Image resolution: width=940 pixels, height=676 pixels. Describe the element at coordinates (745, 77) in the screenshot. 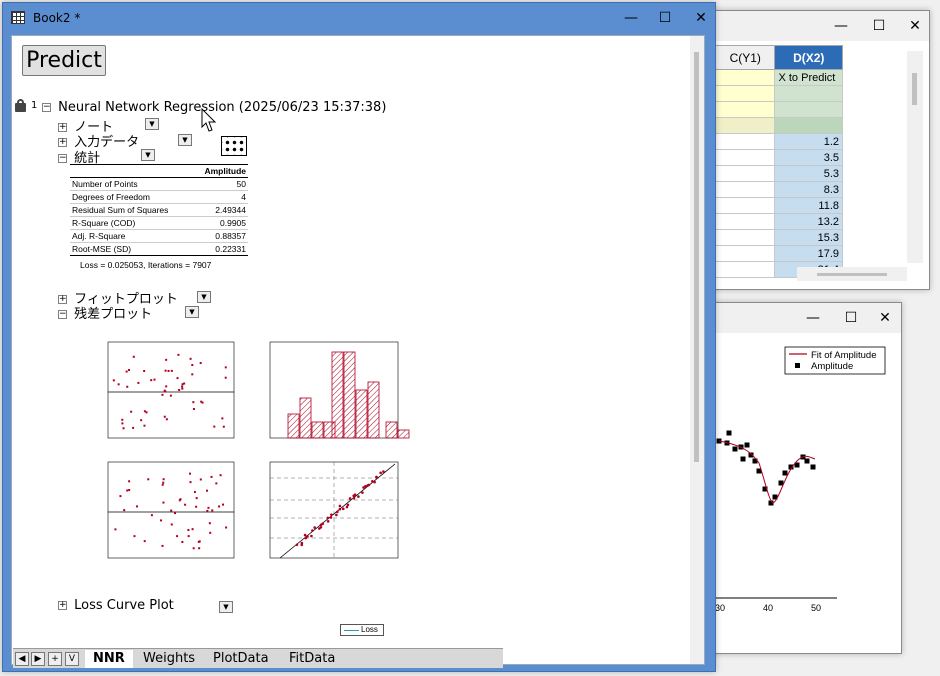

I see `label-cell-c` at that location.